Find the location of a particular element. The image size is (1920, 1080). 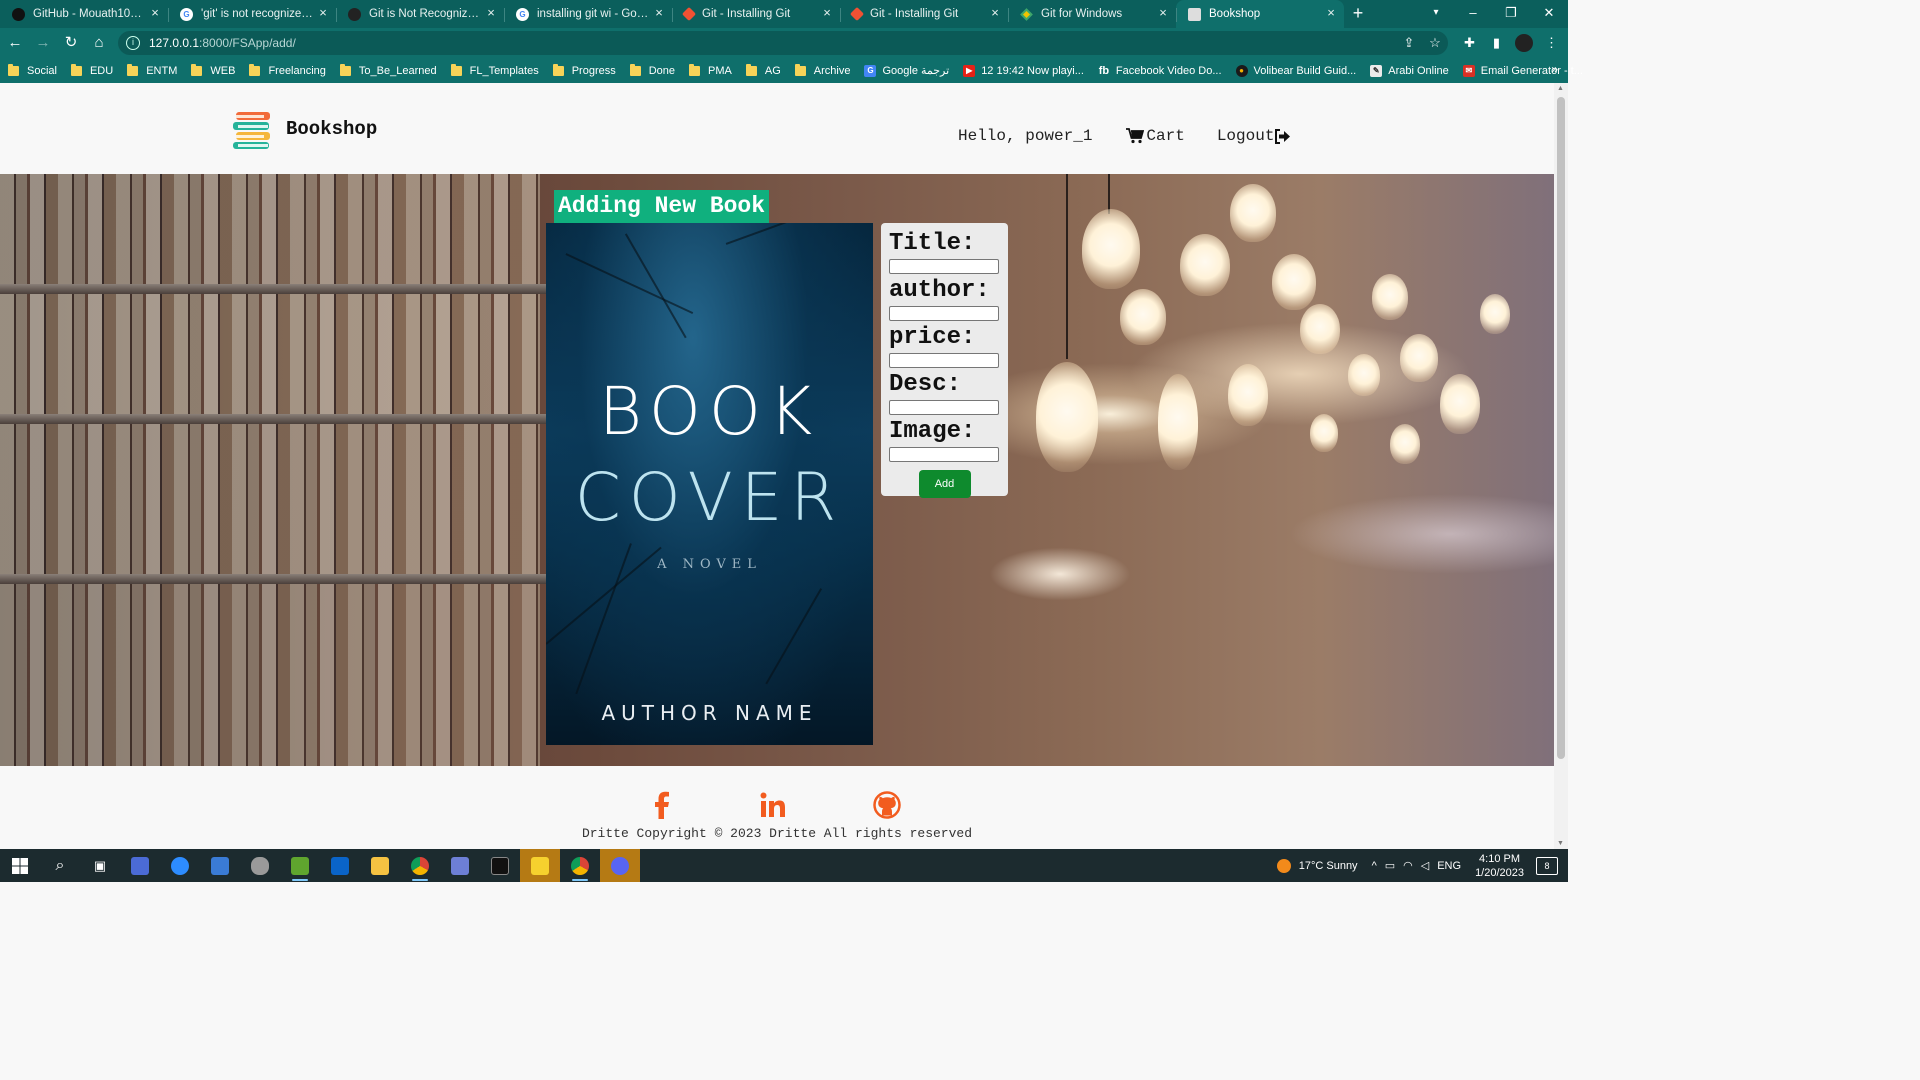

bookmark-folder-web: WEB is located at coordinates (213, 70).